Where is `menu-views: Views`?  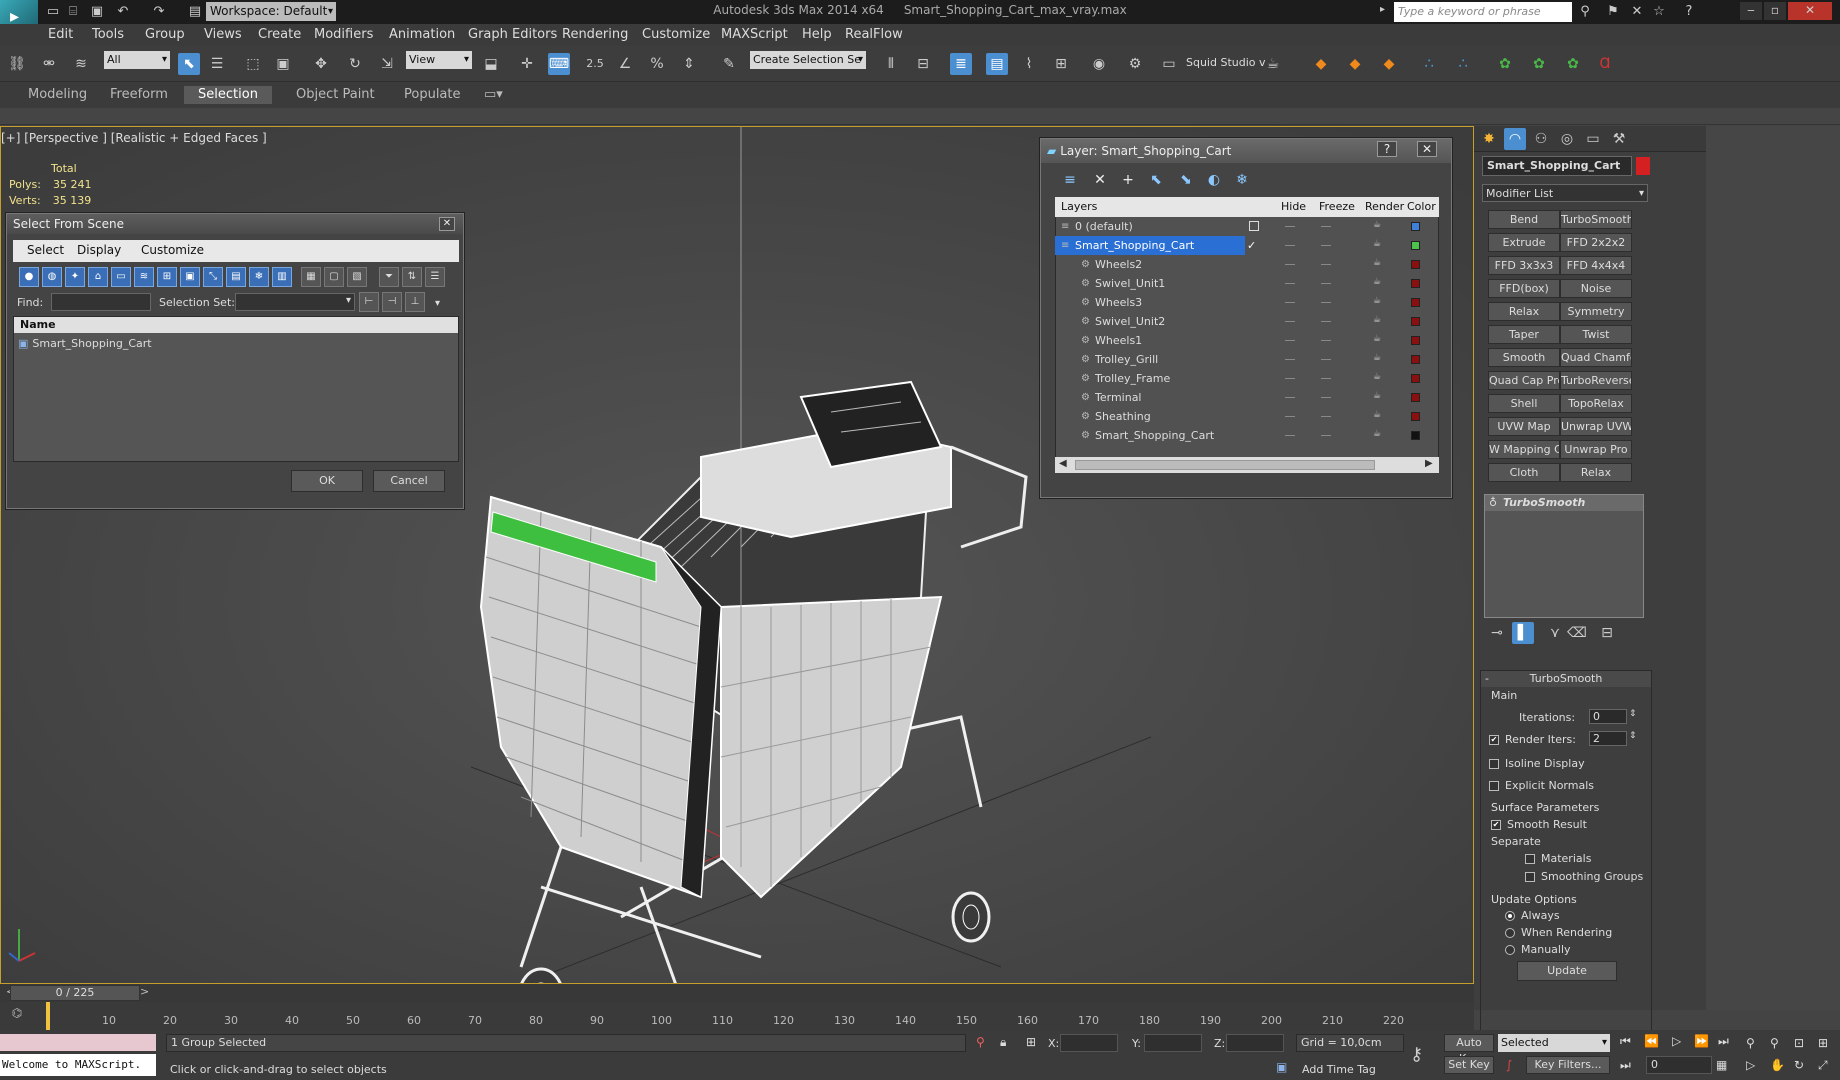
menu-views: Views is located at coordinates (223, 34).